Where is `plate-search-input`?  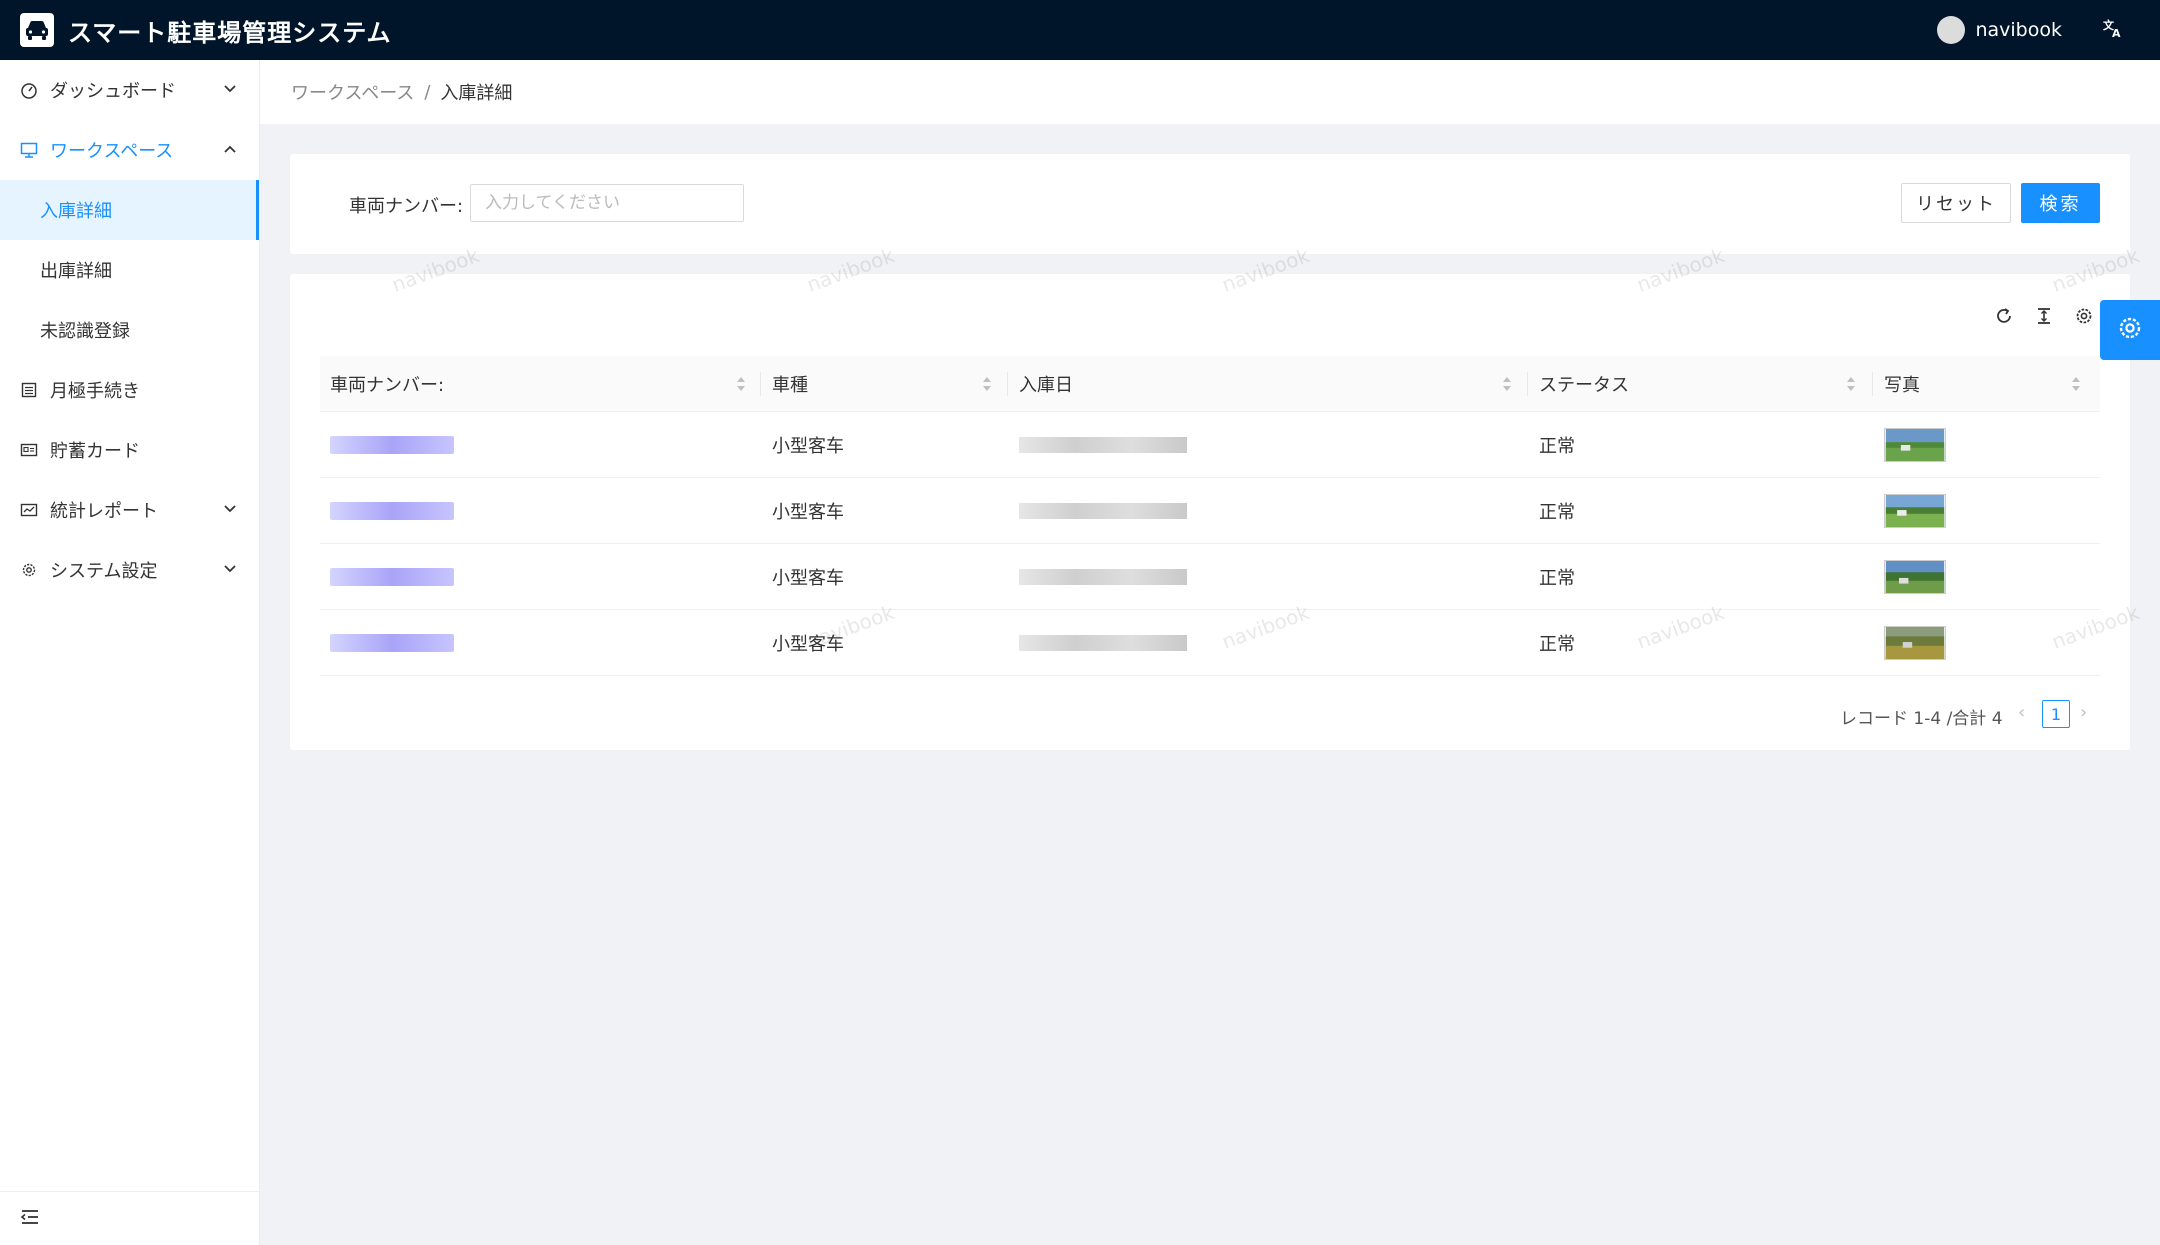
plate-search-input is located at coordinates (607, 203).